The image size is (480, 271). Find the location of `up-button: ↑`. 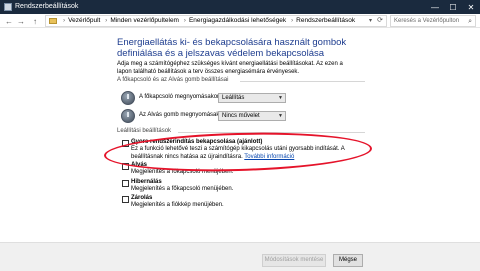

up-button: ↑ is located at coordinates (35, 21).